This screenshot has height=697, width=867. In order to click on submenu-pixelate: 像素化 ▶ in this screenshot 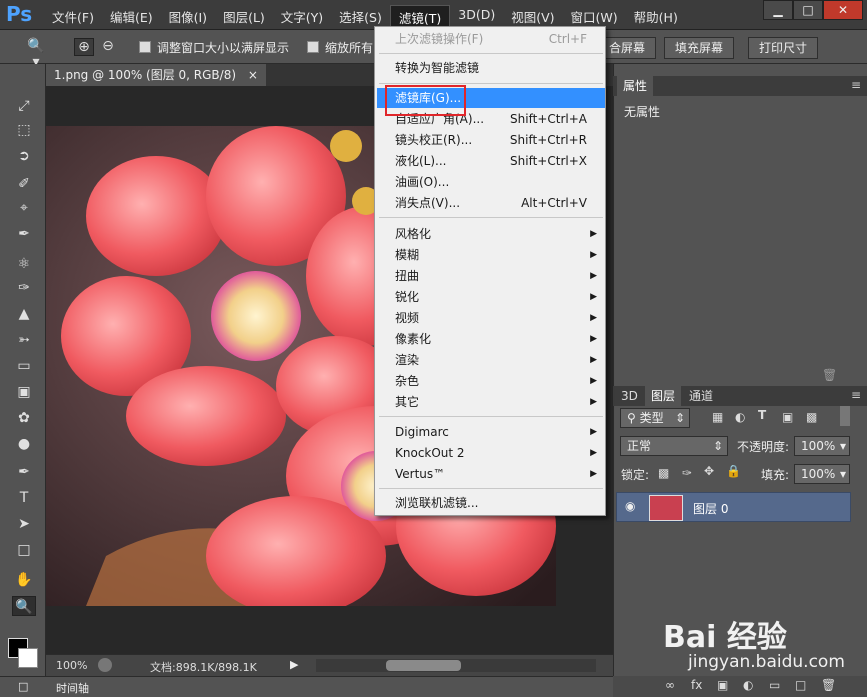, I will do `click(491, 339)`.